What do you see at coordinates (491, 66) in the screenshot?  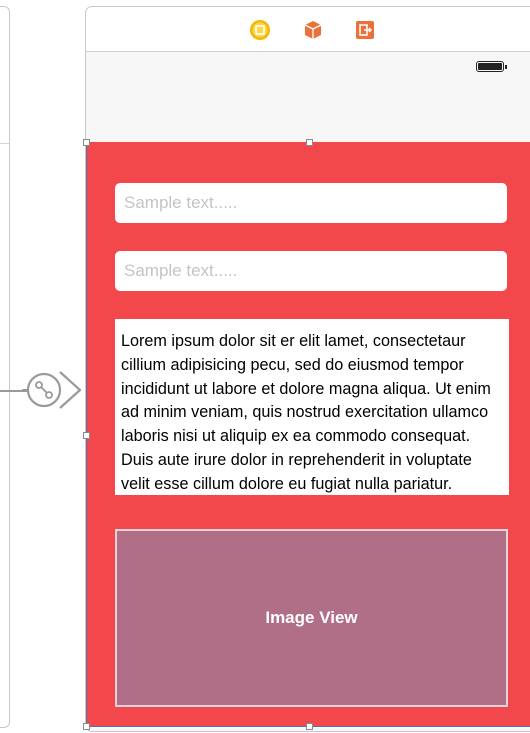 I see `battery-icon` at bounding box center [491, 66].